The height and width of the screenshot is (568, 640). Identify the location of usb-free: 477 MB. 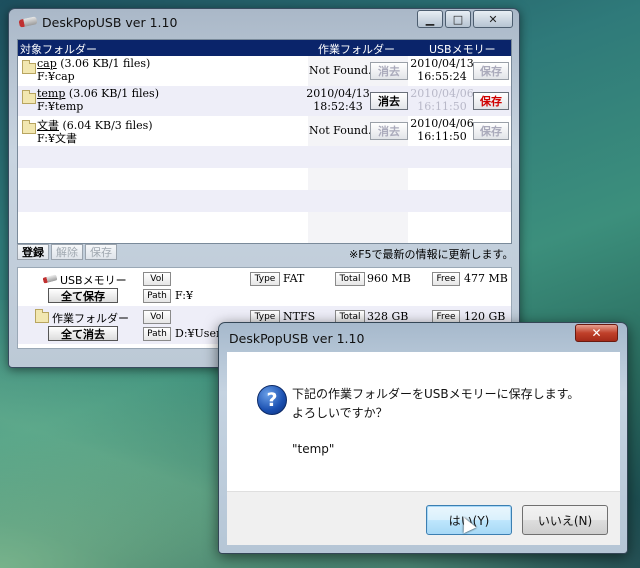
(486, 278).